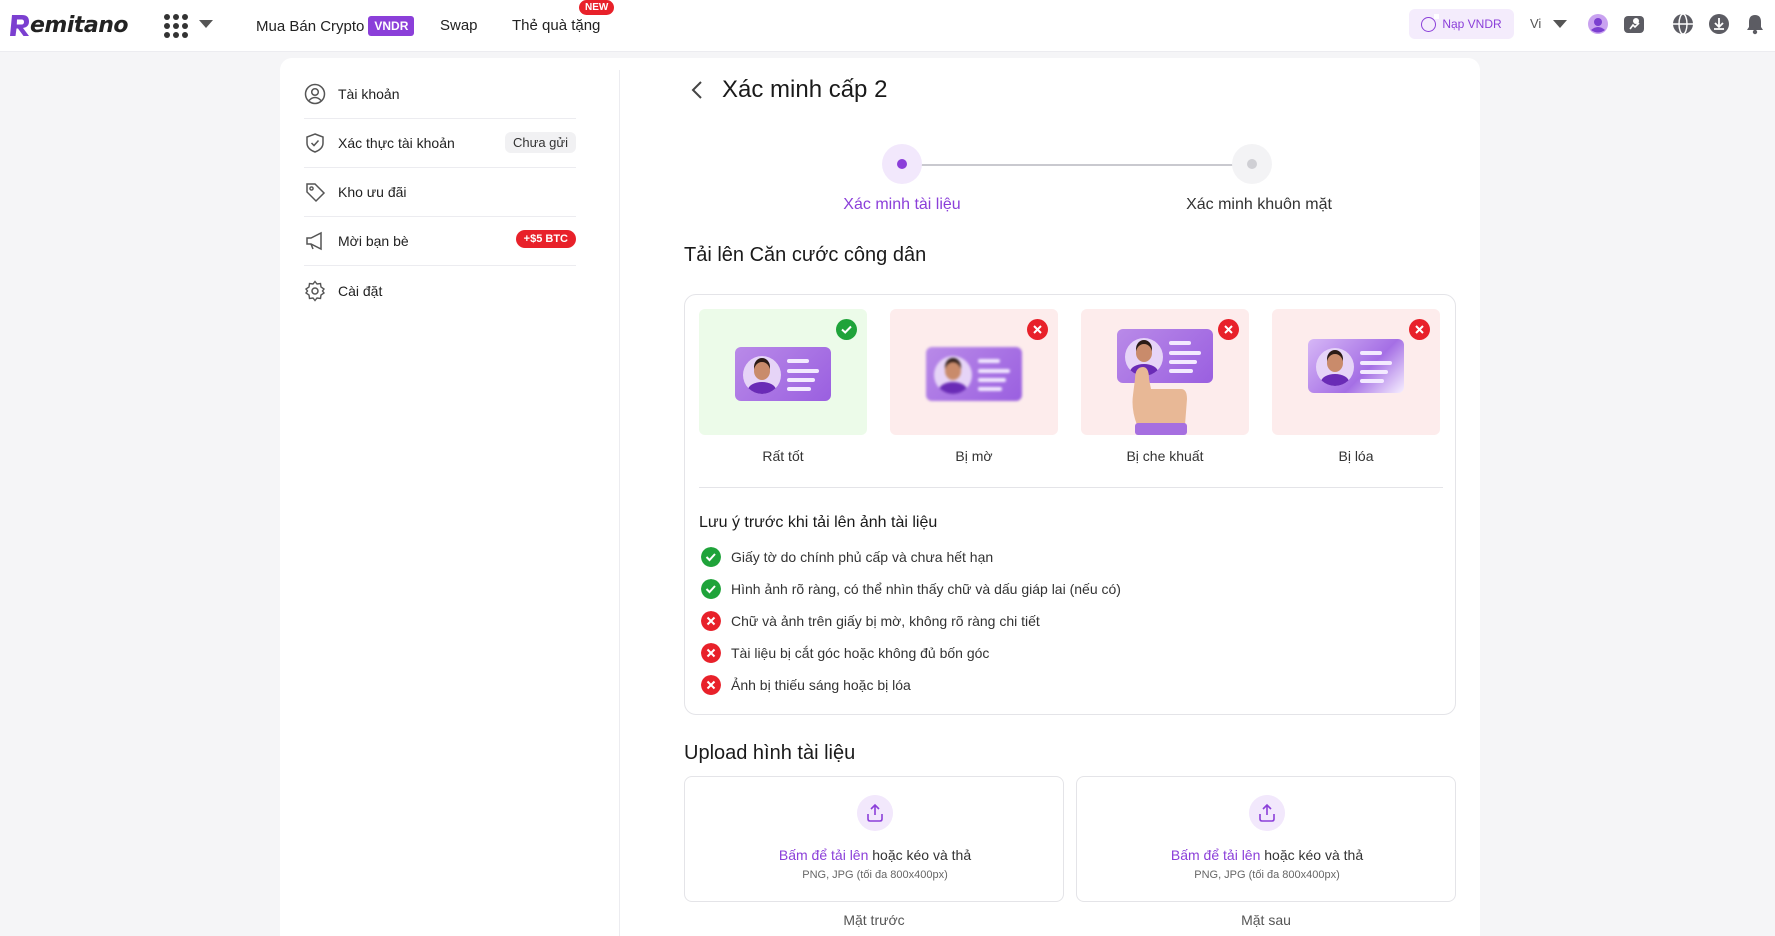 This screenshot has height=936, width=1775. I want to click on note-text: Giấy tờ do chính phủ cấp và chưa hết hạn, so click(862, 557).